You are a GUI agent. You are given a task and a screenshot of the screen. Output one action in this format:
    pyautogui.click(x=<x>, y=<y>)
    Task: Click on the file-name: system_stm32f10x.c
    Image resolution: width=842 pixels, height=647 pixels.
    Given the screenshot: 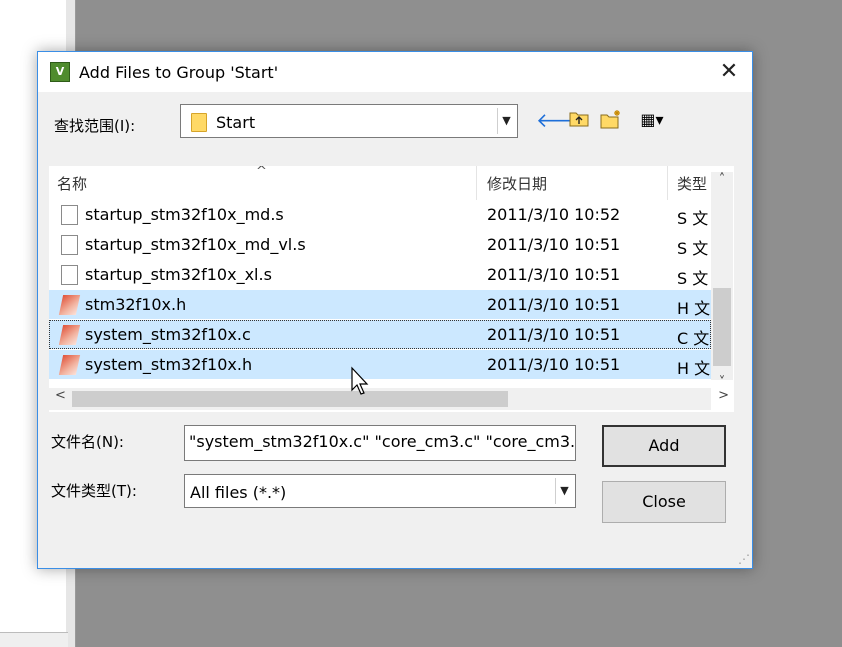 What is the action you would take?
    pyautogui.click(x=168, y=334)
    